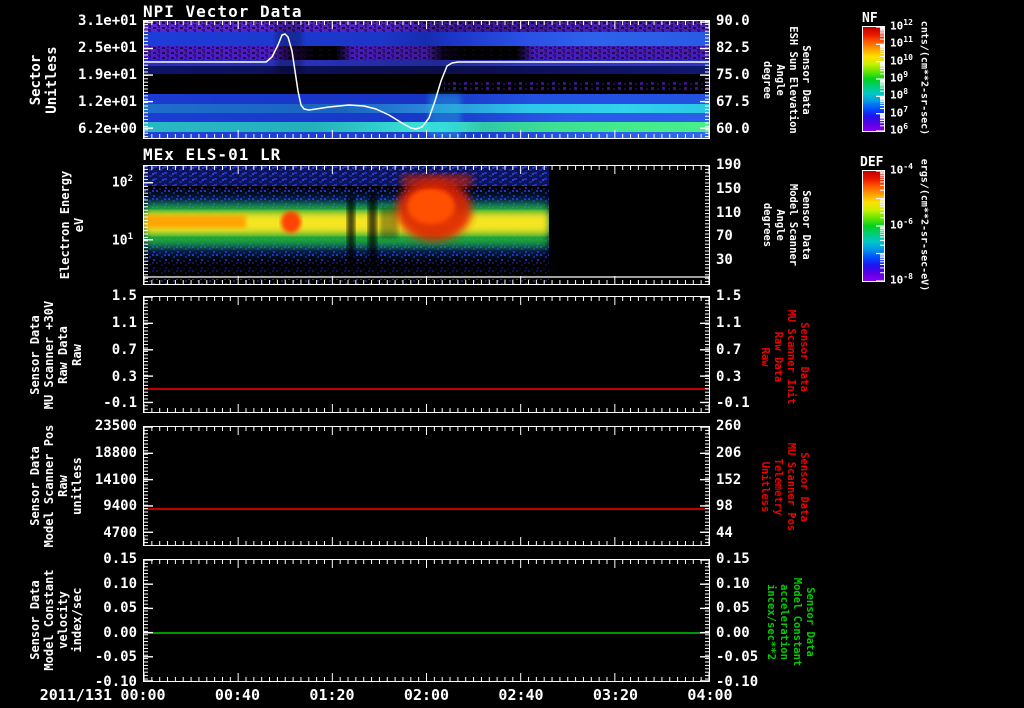 The width and height of the screenshot is (1024, 708). Describe the element at coordinates (107, 129) in the screenshot. I see `tick-label: 6.2e+00` at that location.